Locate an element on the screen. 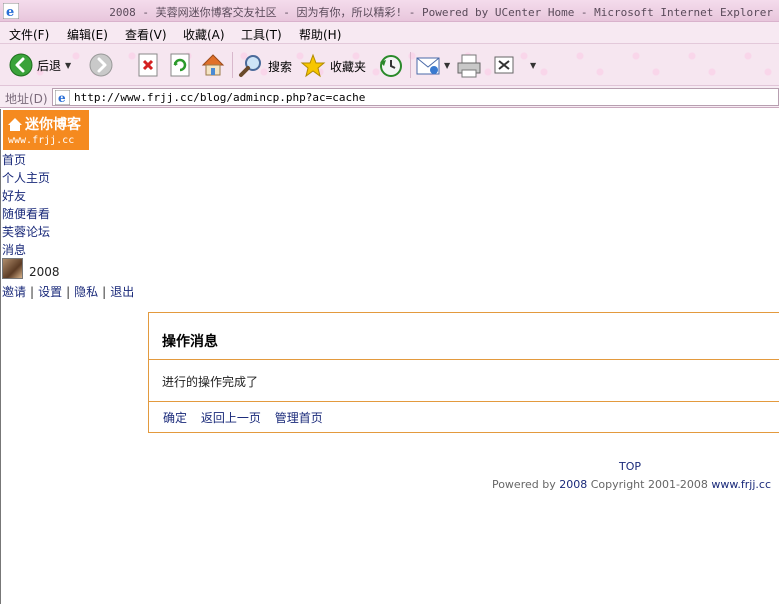 This screenshot has width=779, height=604. printer-icon is located at coordinates (469, 66).